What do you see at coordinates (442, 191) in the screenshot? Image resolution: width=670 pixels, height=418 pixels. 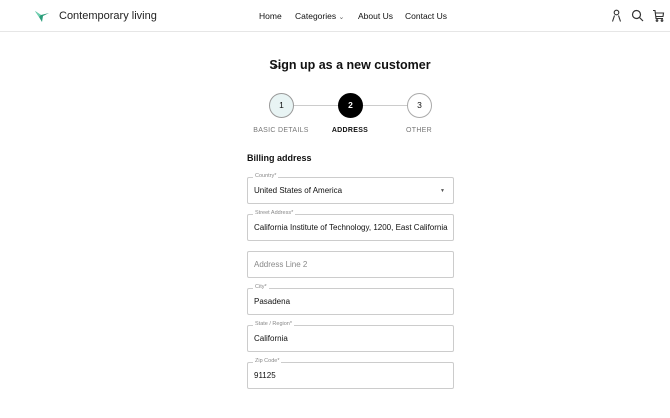 I see `dropdown-caret-icon: ▼` at bounding box center [442, 191].